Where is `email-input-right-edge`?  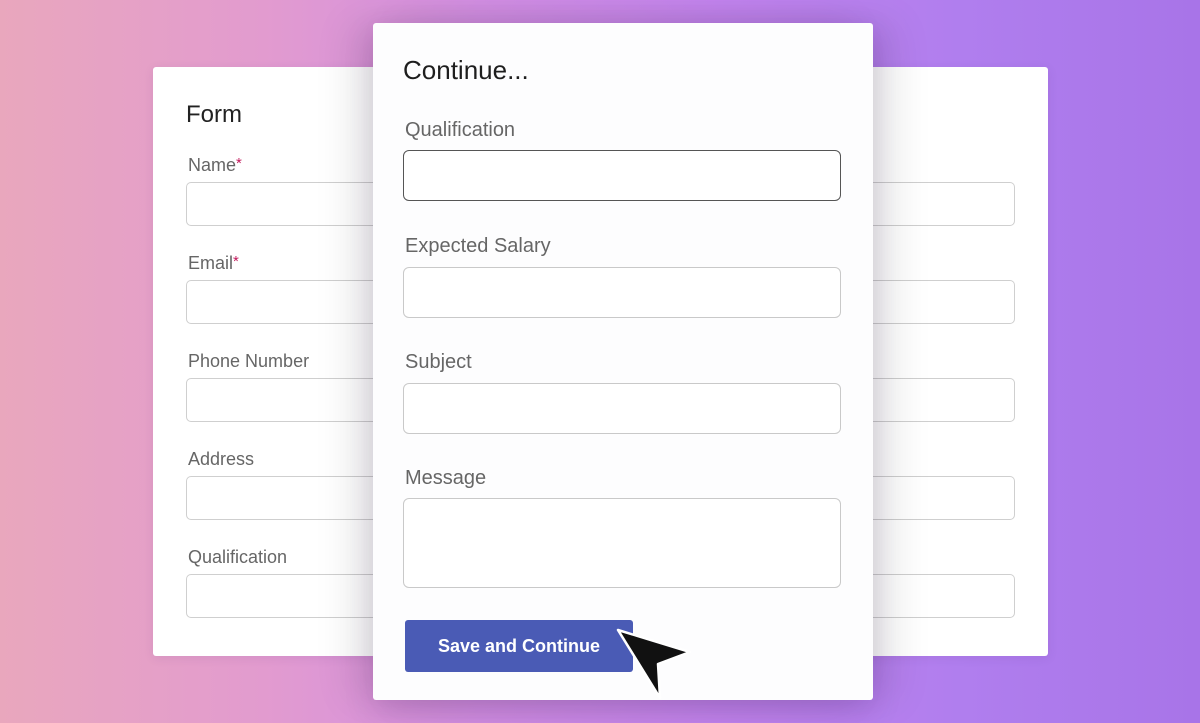
email-input-right-edge is located at coordinates (934, 302).